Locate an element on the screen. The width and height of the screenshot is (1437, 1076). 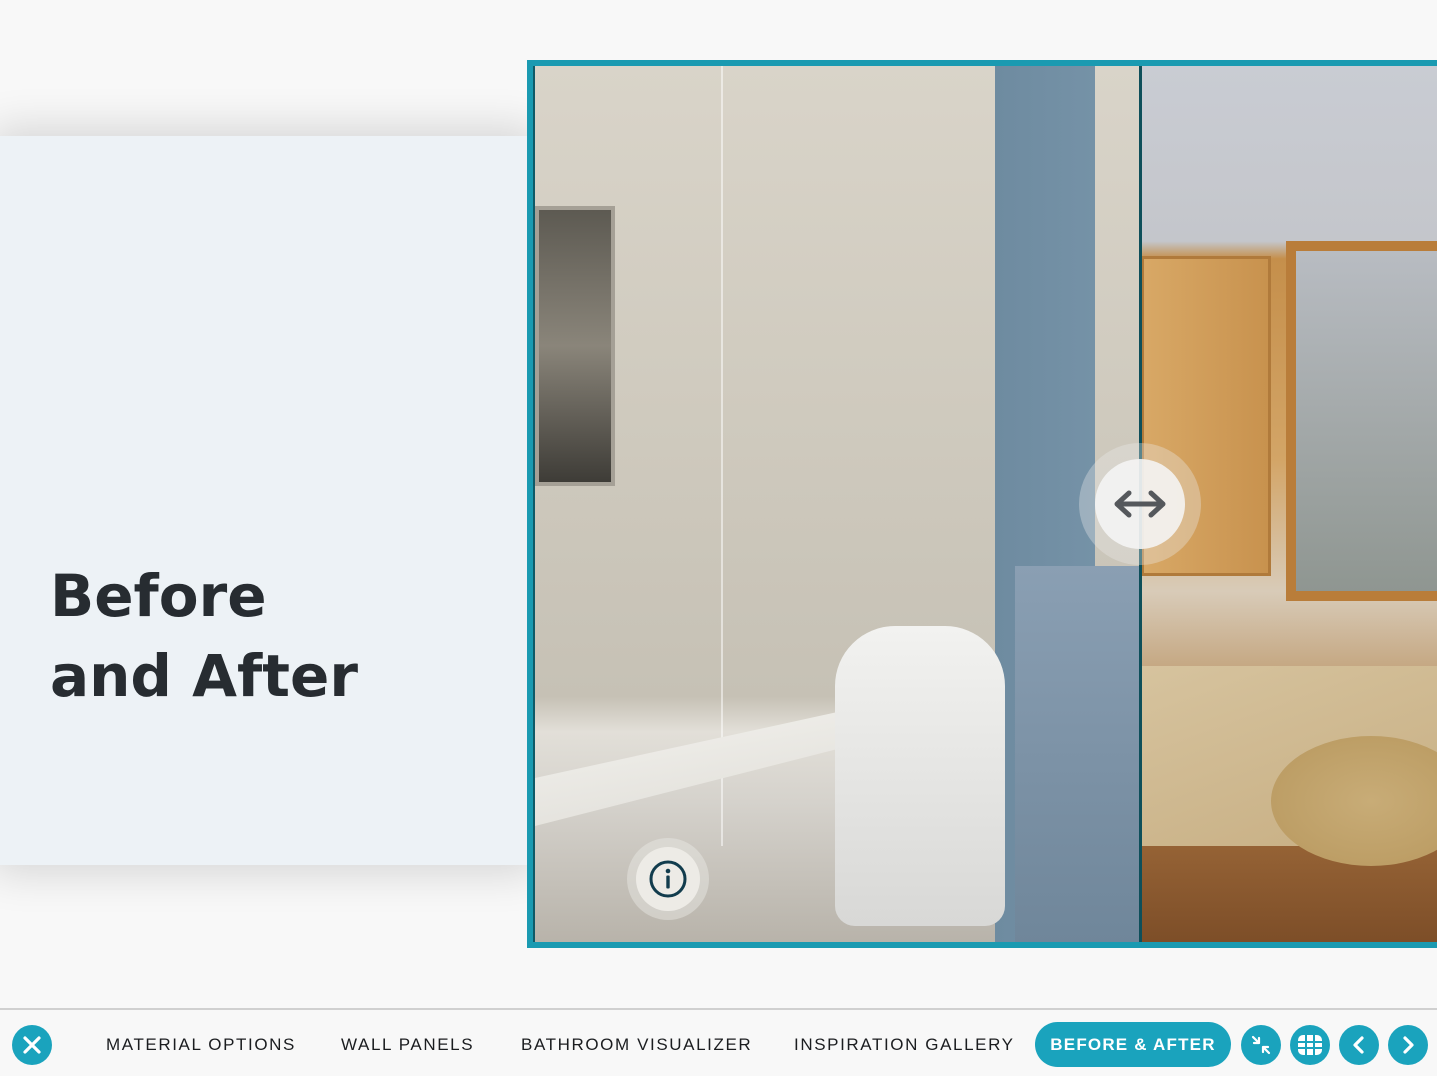
grid-view-button is located at coordinates (1310, 1045).